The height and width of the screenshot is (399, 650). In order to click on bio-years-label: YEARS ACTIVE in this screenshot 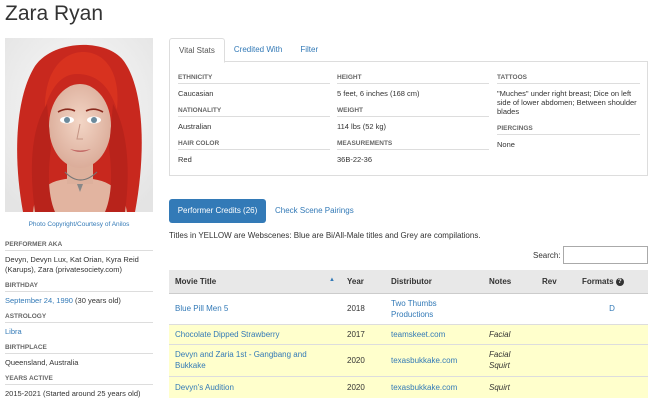, I will do `click(79, 380)`.